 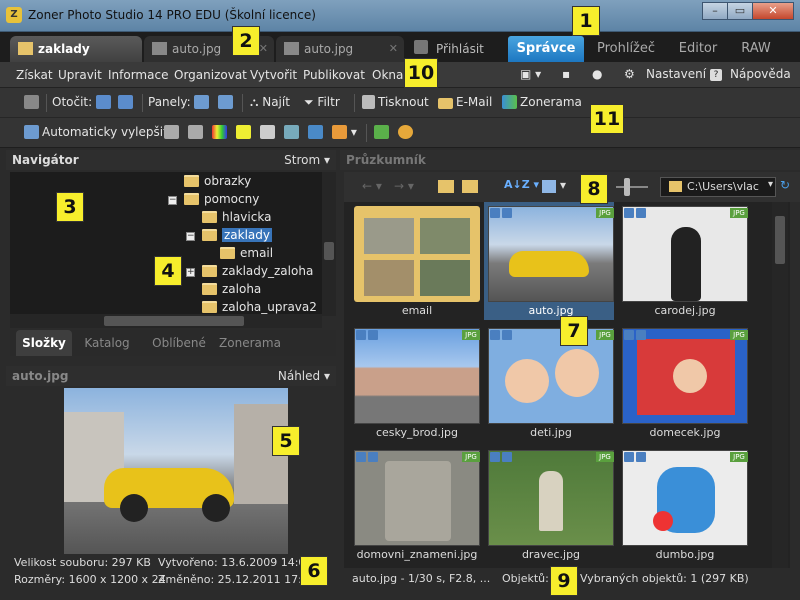 I want to click on zoom-slider, so click(x=632, y=187).